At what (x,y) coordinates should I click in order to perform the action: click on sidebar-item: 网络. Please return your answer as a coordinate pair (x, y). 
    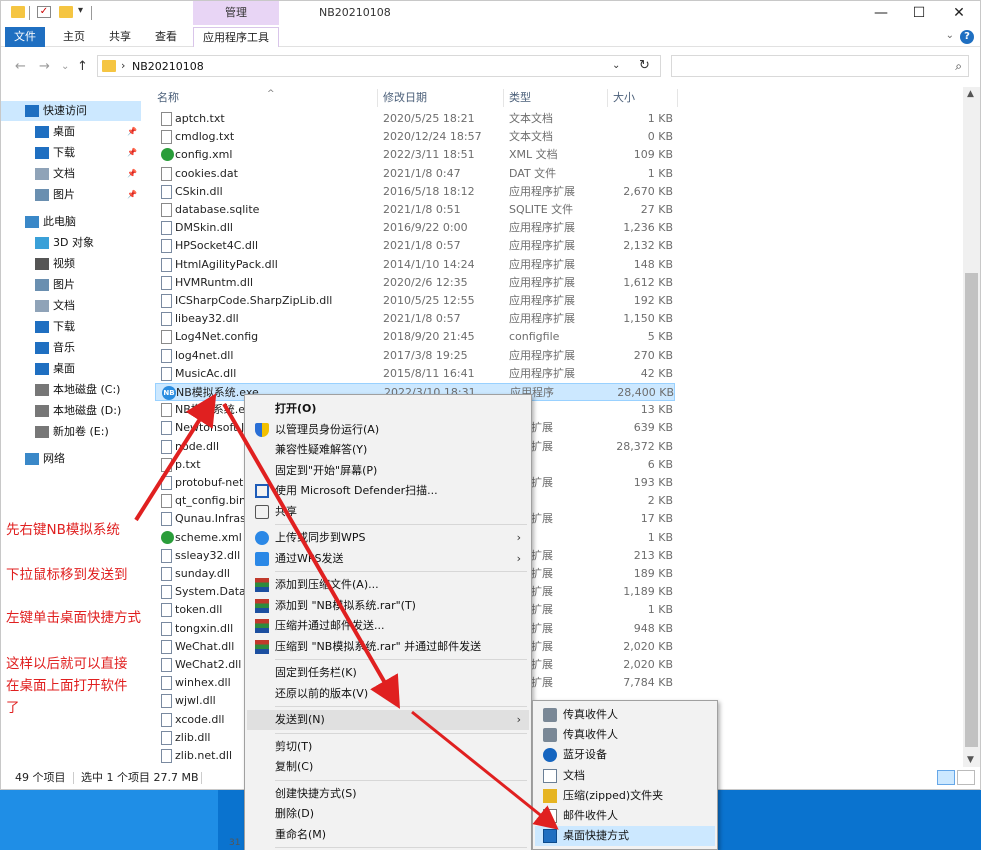
    Looking at the image, I should click on (71, 459).